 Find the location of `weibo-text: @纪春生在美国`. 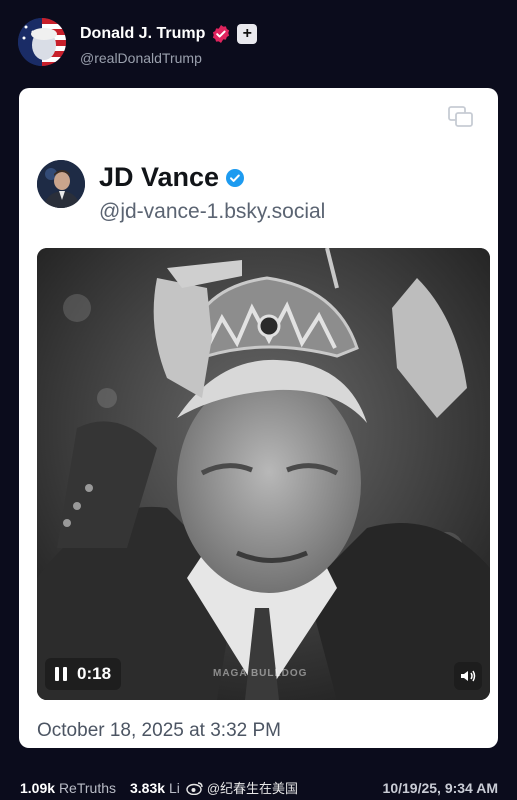

weibo-text: @纪春生在美国 is located at coordinates (252, 788).